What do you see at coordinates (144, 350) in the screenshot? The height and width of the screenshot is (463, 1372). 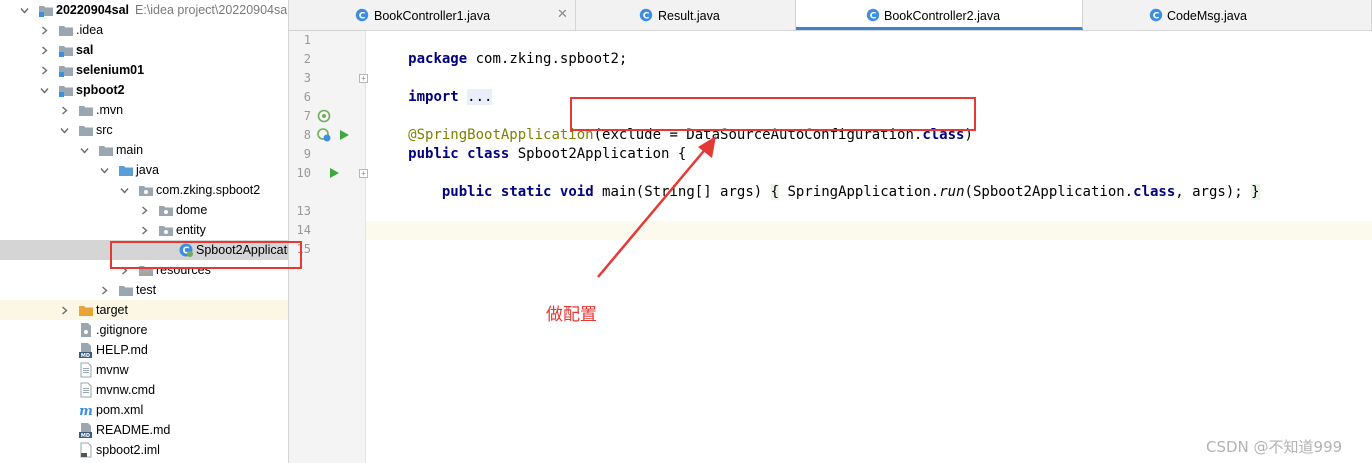 I see `tree-item: MD HELP.md` at bounding box center [144, 350].